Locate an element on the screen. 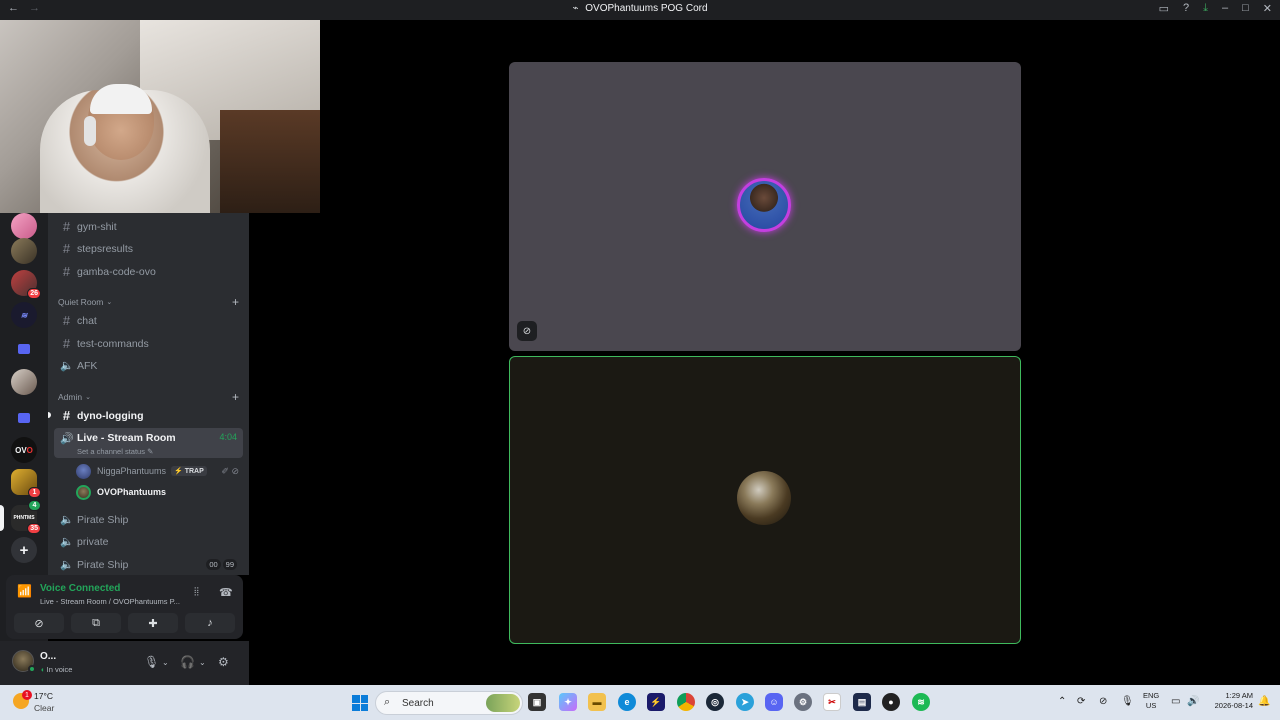 The width and height of the screenshot is (1280, 720). window-title: OVOPhantuums POG Cord is located at coordinates (646, 8).